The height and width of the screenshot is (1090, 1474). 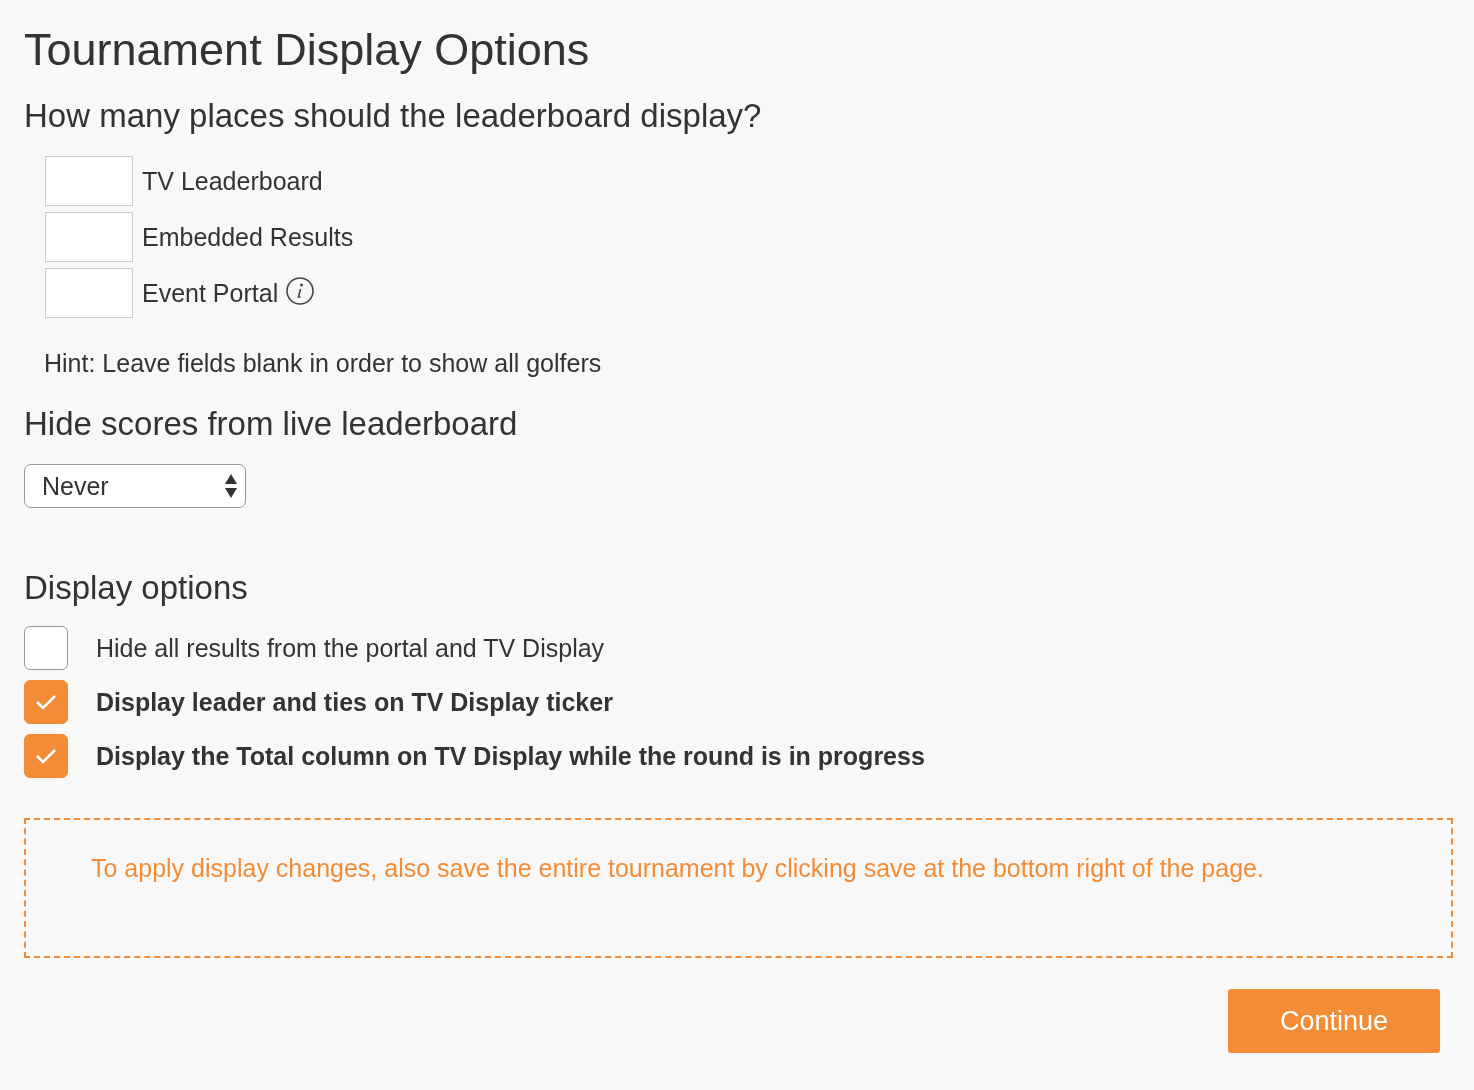 What do you see at coordinates (231, 486) in the screenshot?
I see `updown-arrows-icon` at bounding box center [231, 486].